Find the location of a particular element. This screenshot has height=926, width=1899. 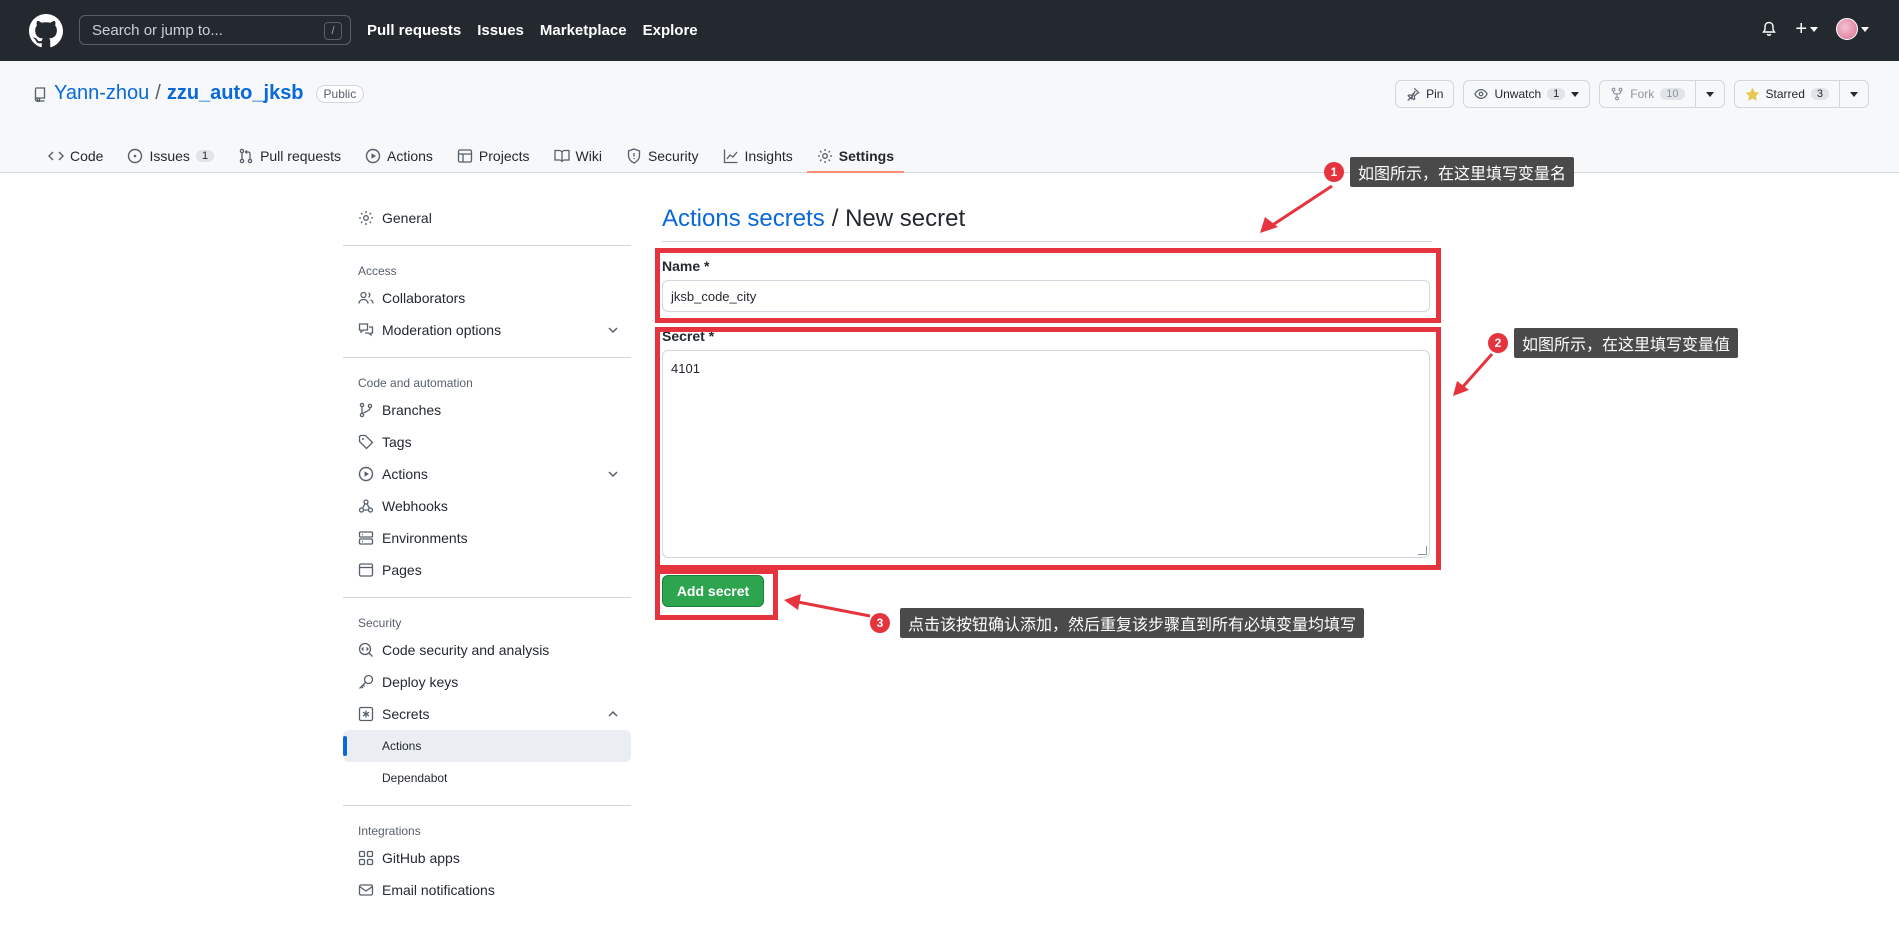

nav-explore: Explore is located at coordinates (670, 30).